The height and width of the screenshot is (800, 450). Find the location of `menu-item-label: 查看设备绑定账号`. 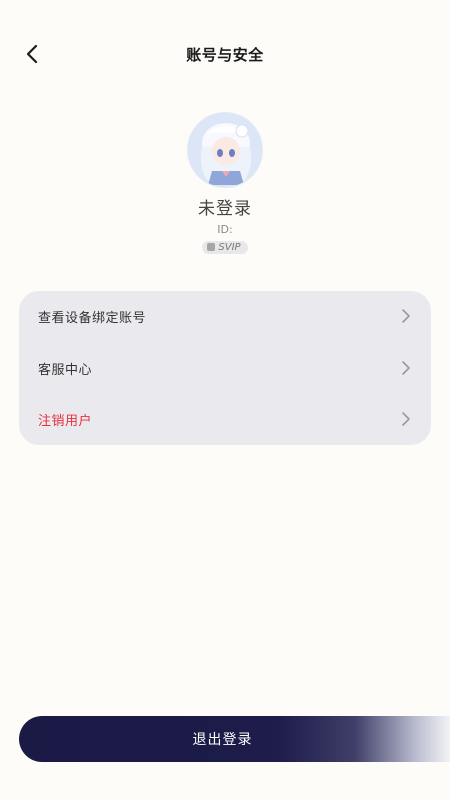

menu-item-label: 查看设备绑定账号 is located at coordinates (92, 318).